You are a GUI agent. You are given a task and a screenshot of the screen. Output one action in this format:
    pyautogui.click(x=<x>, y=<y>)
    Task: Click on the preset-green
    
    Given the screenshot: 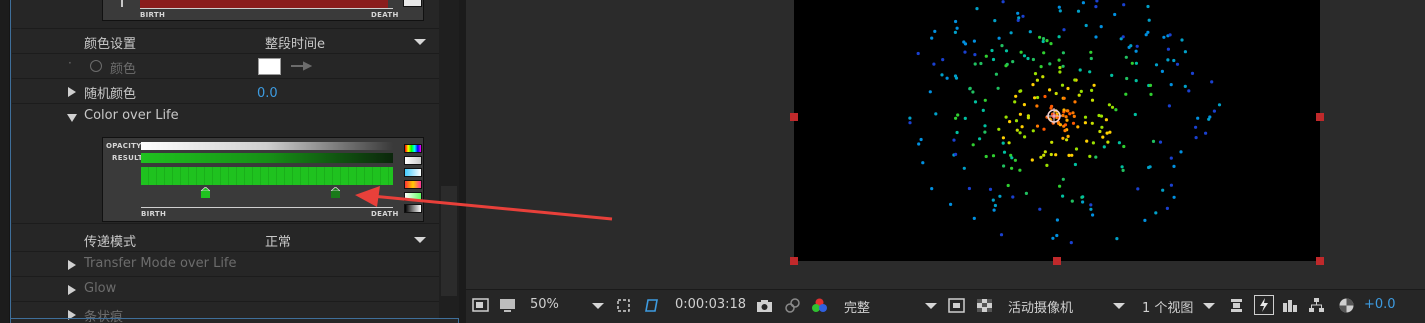 What is the action you would take?
    pyautogui.click(x=413, y=196)
    